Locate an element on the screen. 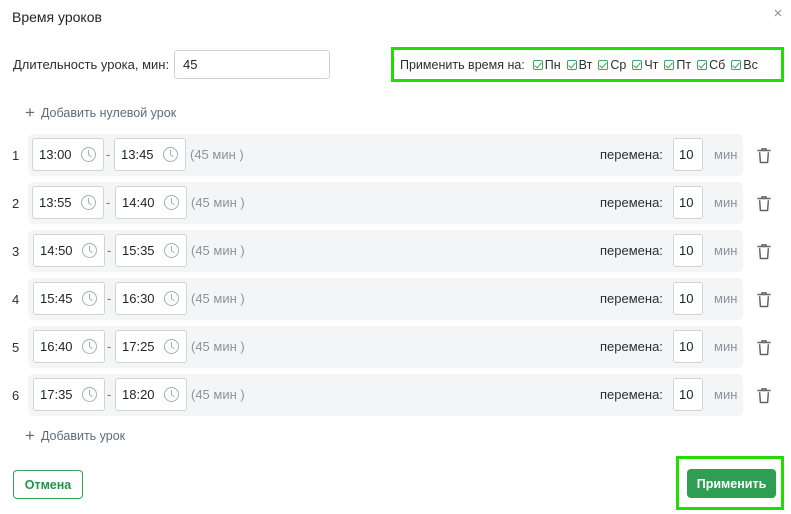  lesson-number: 4 is located at coordinates (16, 299).